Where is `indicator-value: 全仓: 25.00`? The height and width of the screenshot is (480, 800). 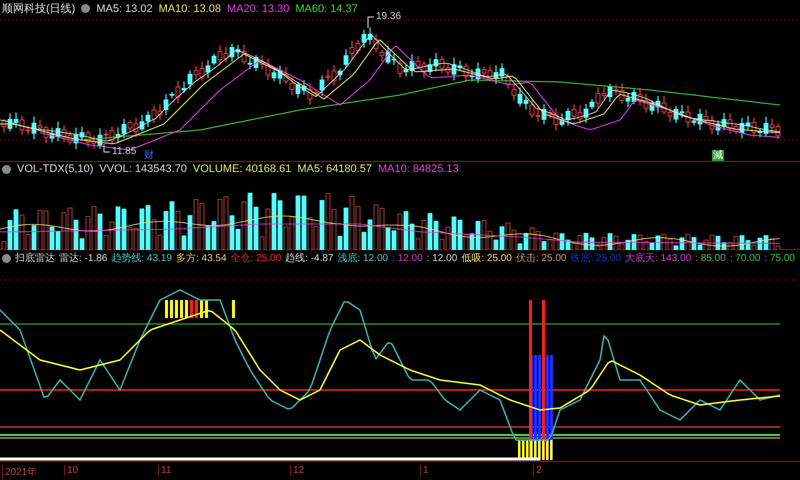 indicator-value: 全仓: 25.00 is located at coordinates (256, 258).